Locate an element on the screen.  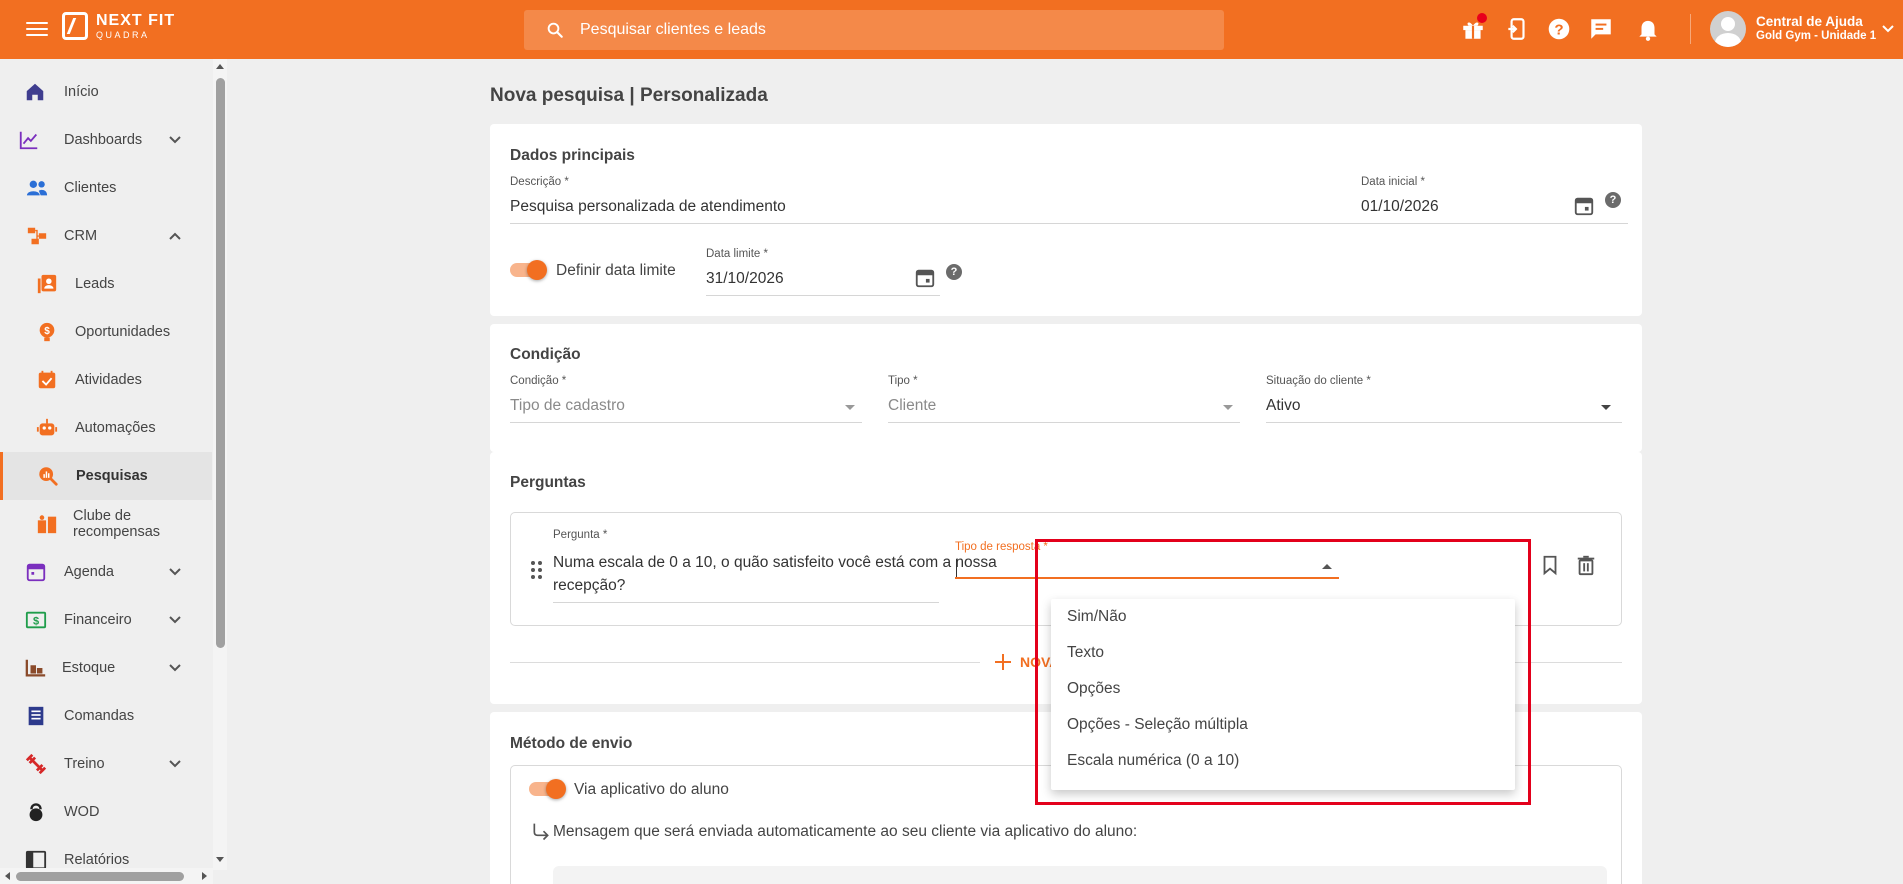
section-title: Condição is located at coordinates (545, 354).